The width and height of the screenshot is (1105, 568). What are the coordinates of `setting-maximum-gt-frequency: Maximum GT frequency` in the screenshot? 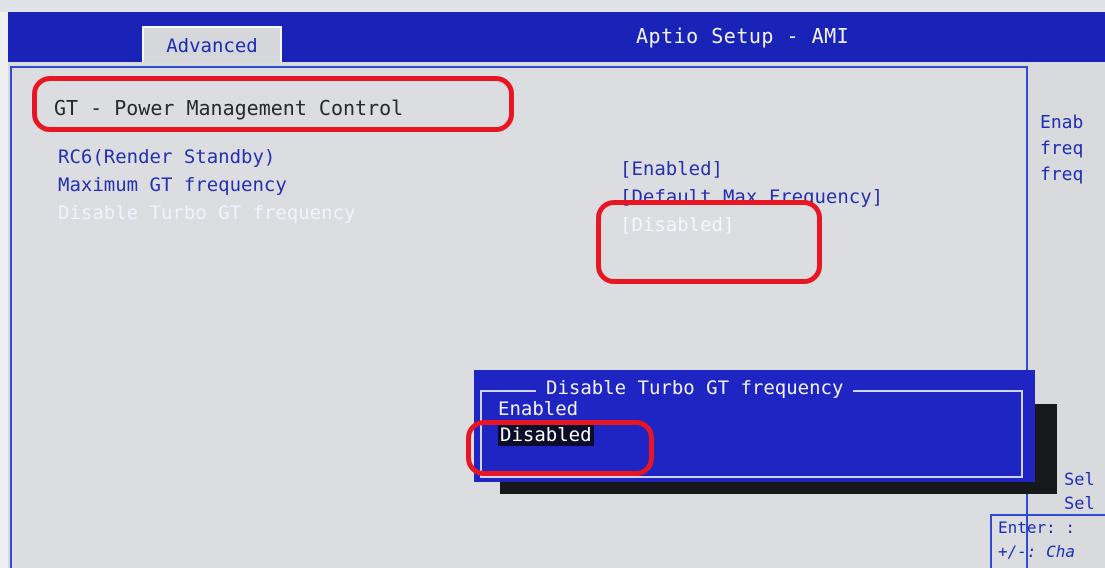 It's located at (172, 185).